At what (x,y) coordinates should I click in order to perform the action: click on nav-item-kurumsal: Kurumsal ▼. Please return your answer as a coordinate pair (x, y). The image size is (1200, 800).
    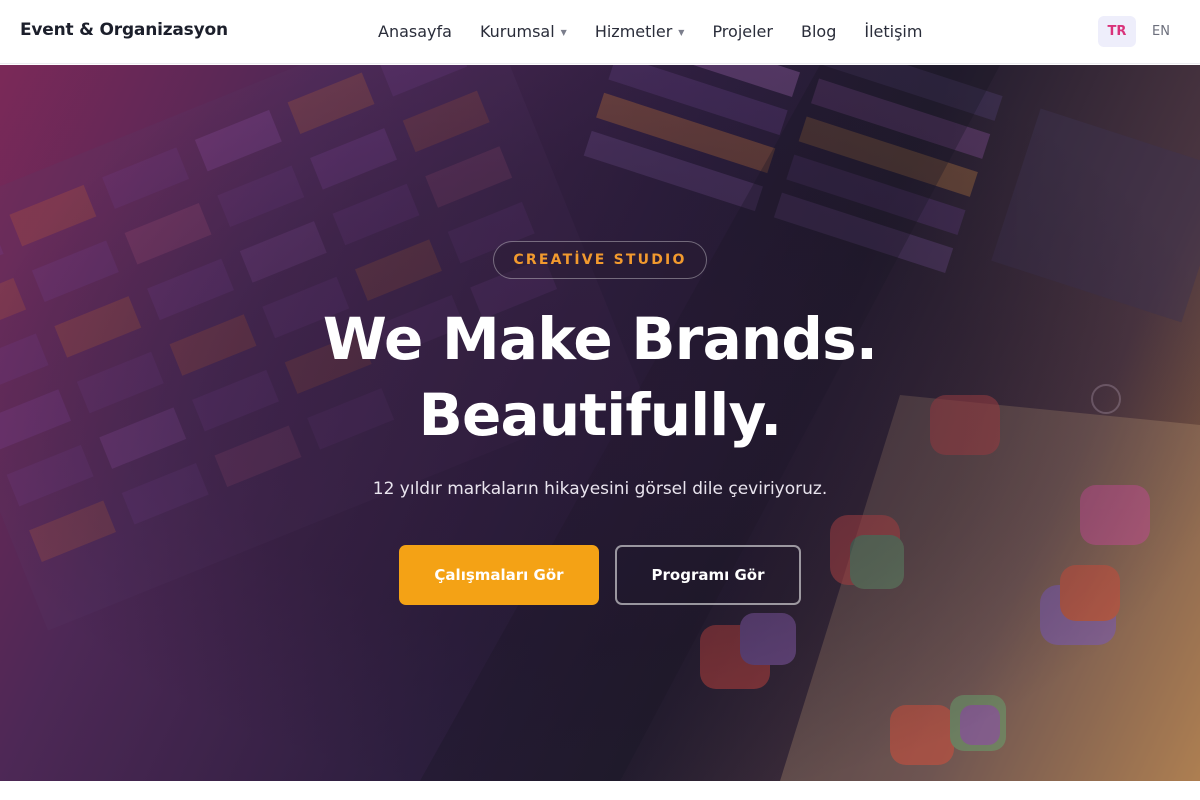
    Looking at the image, I should click on (523, 31).